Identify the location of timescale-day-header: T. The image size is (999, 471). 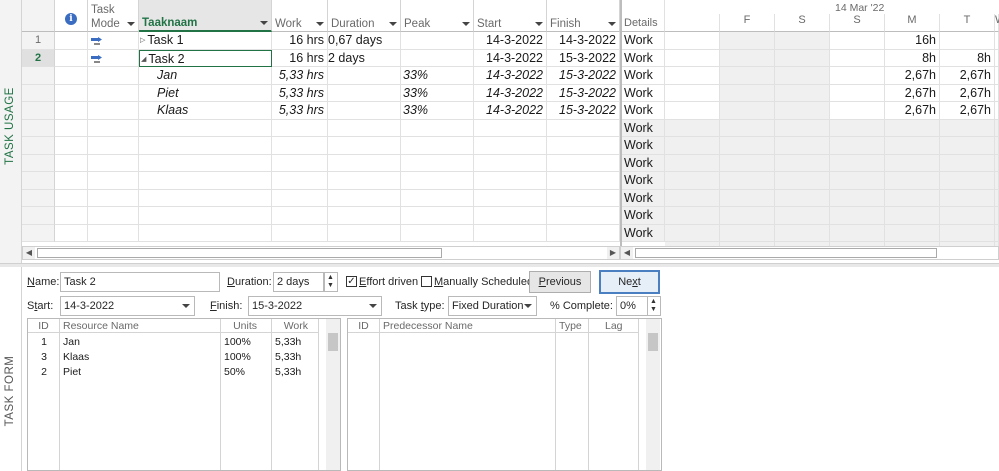
(967, 23).